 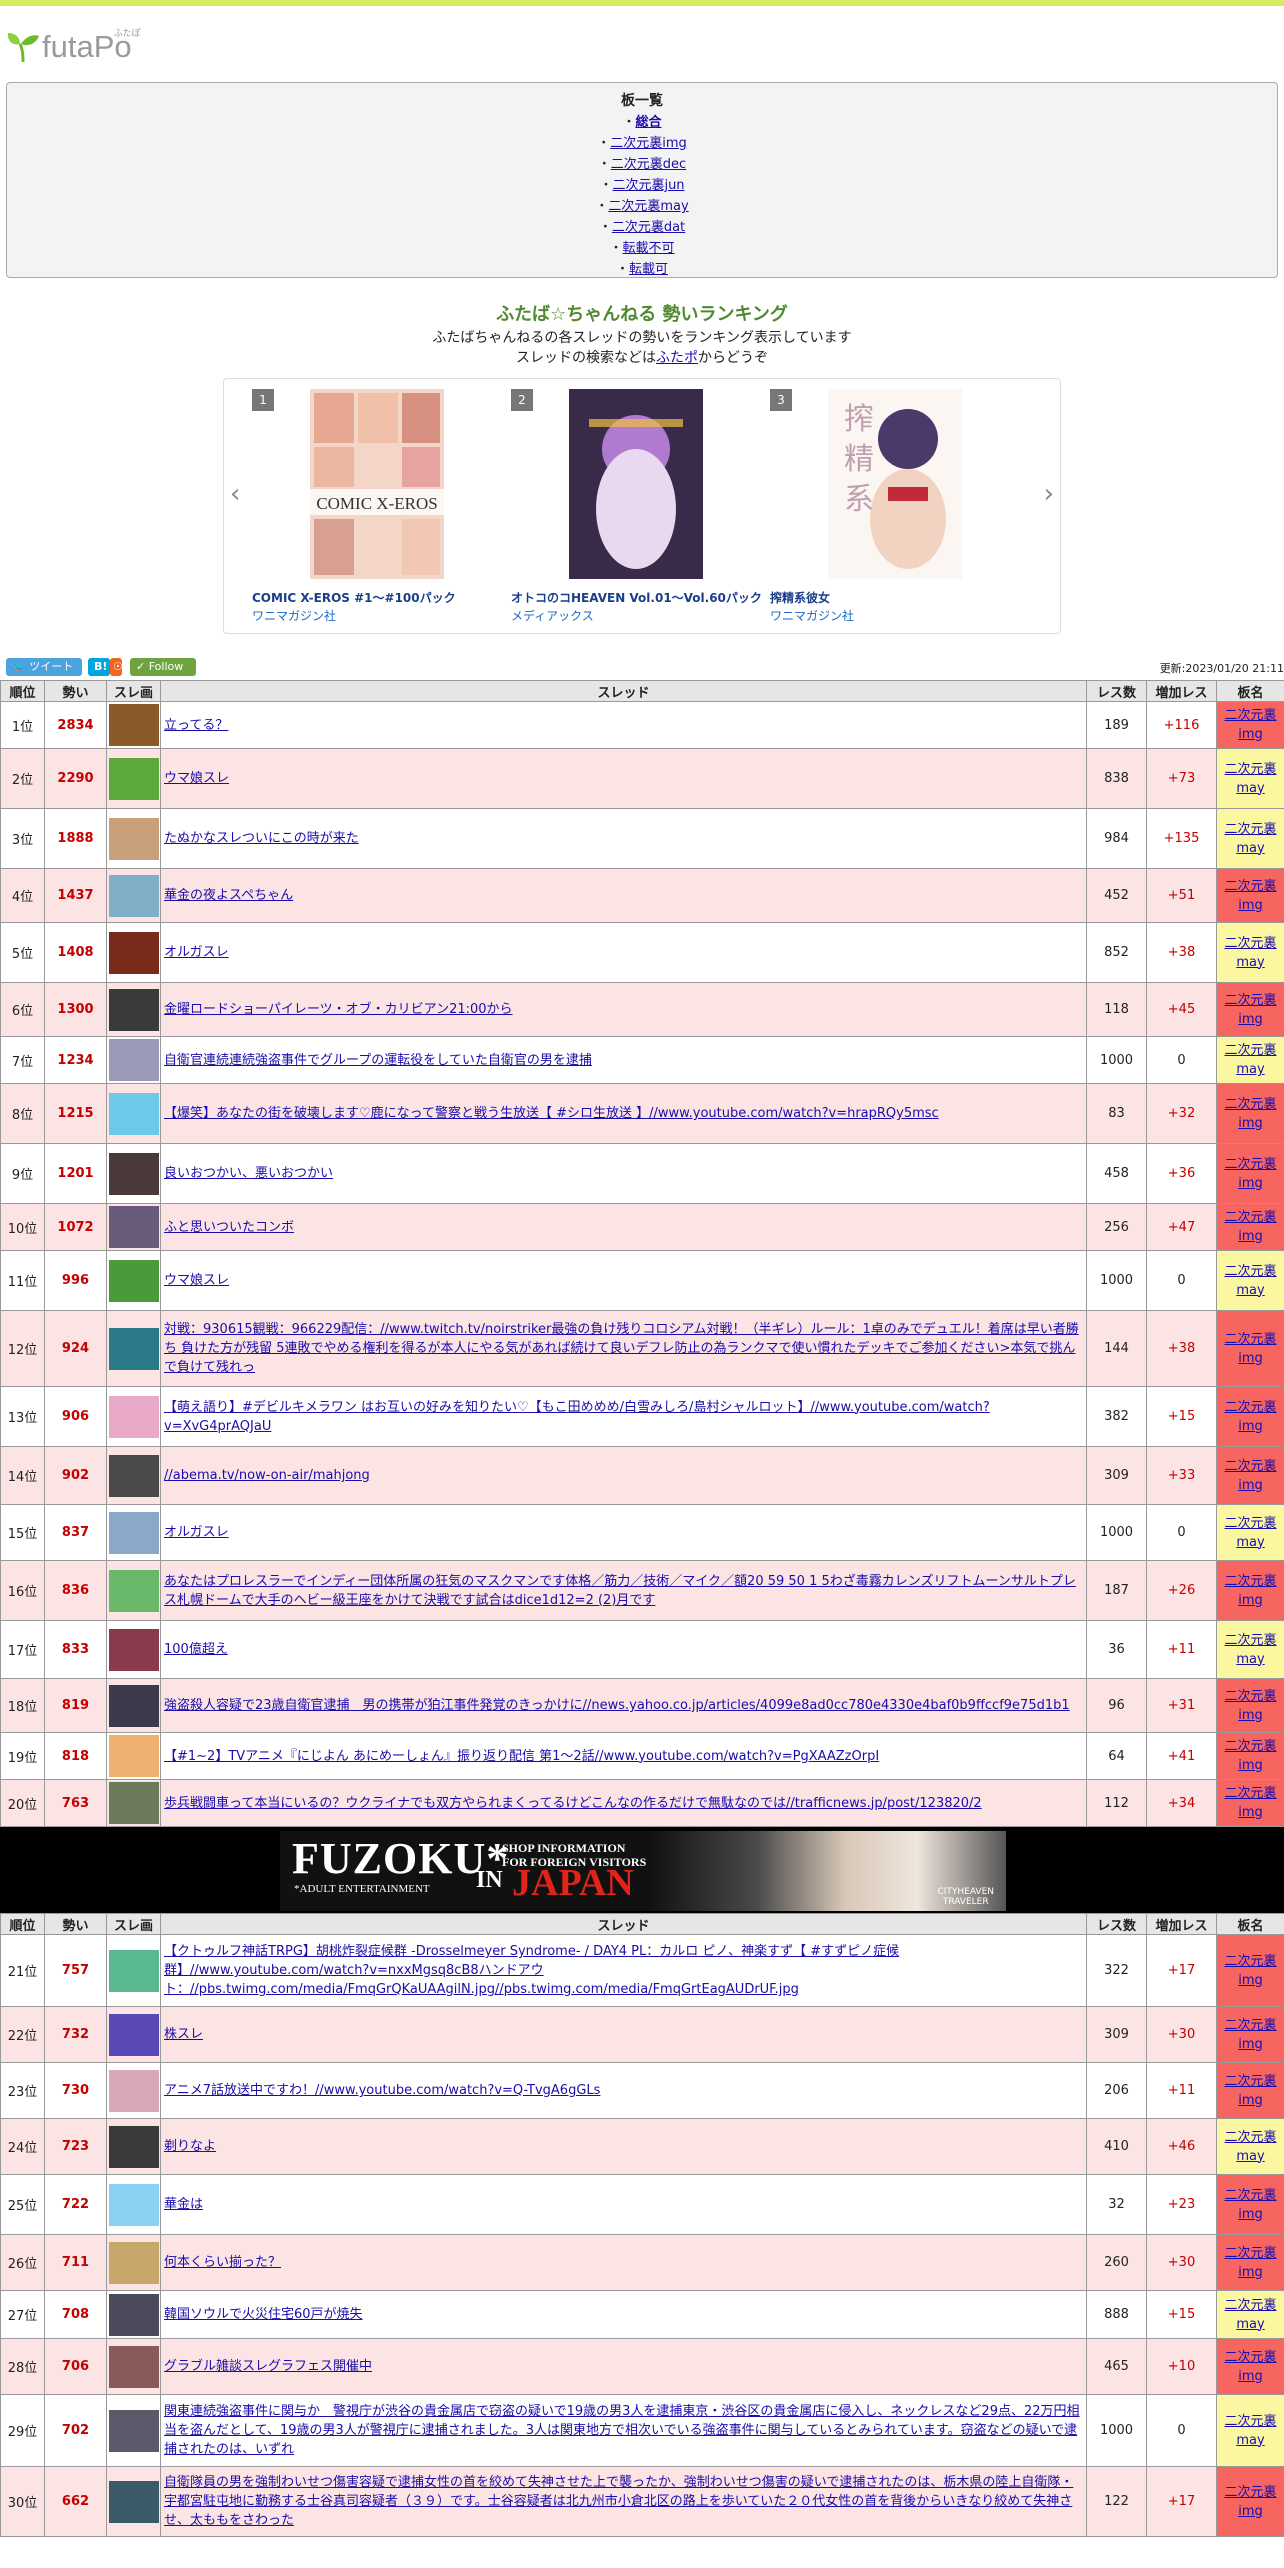 I want to click on carousel-next-icon: ›, so click(x=1049, y=494).